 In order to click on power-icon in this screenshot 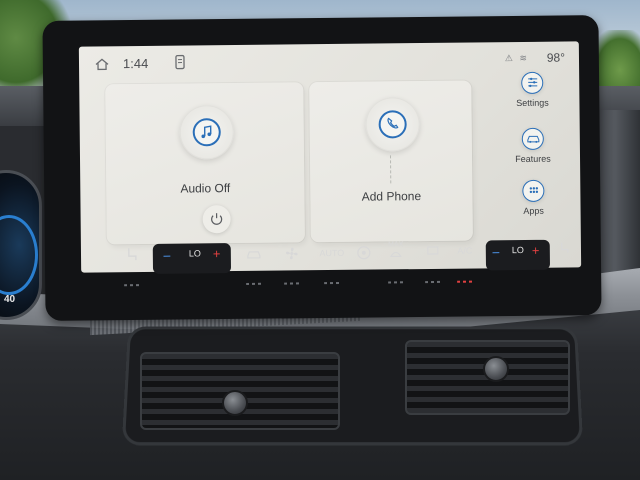, I will do `click(217, 219)`.